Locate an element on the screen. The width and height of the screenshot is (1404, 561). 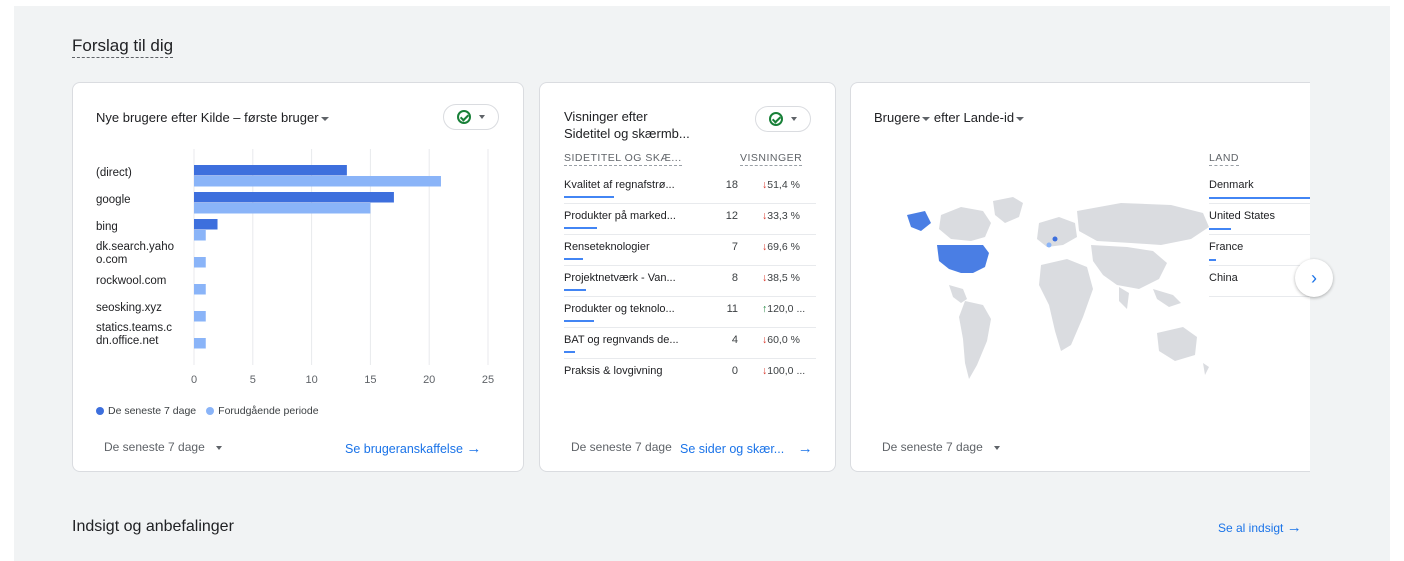
row-change: ↓69,6 % is located at coordinates (781, 247).